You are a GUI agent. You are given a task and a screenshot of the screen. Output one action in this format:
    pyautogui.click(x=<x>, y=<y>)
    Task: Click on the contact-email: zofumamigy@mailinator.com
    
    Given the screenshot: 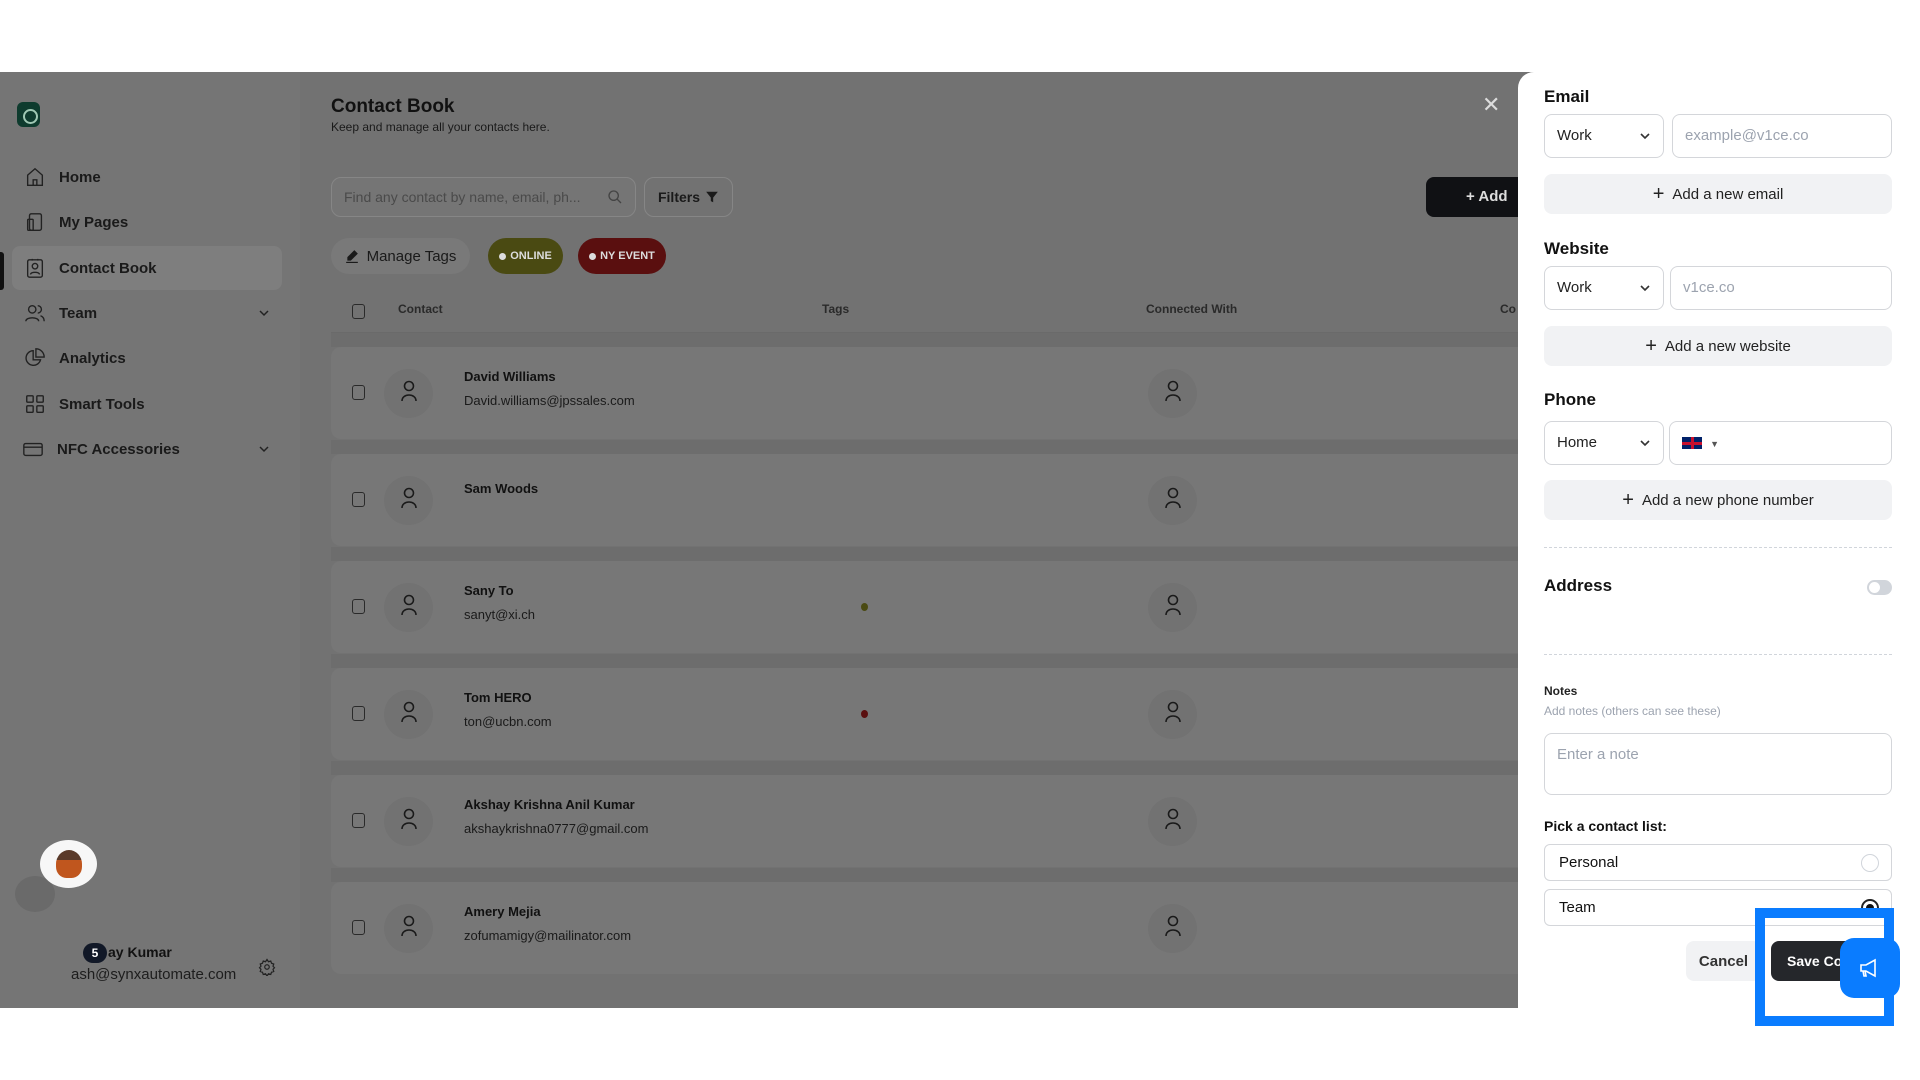 What is the action you would take?
    pyautogui.click(x=548, y=935)
    